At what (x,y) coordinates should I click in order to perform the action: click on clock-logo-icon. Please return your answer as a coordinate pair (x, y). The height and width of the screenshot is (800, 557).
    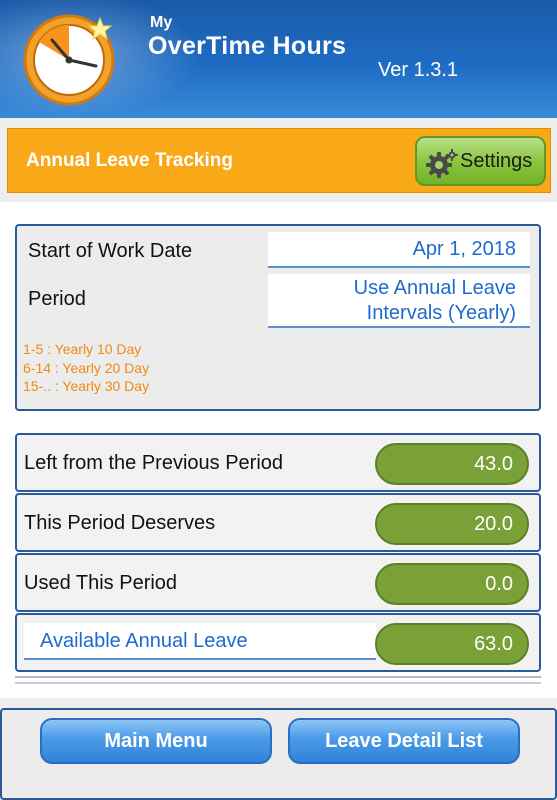
    Looking at the image, I should click on (69, 60).